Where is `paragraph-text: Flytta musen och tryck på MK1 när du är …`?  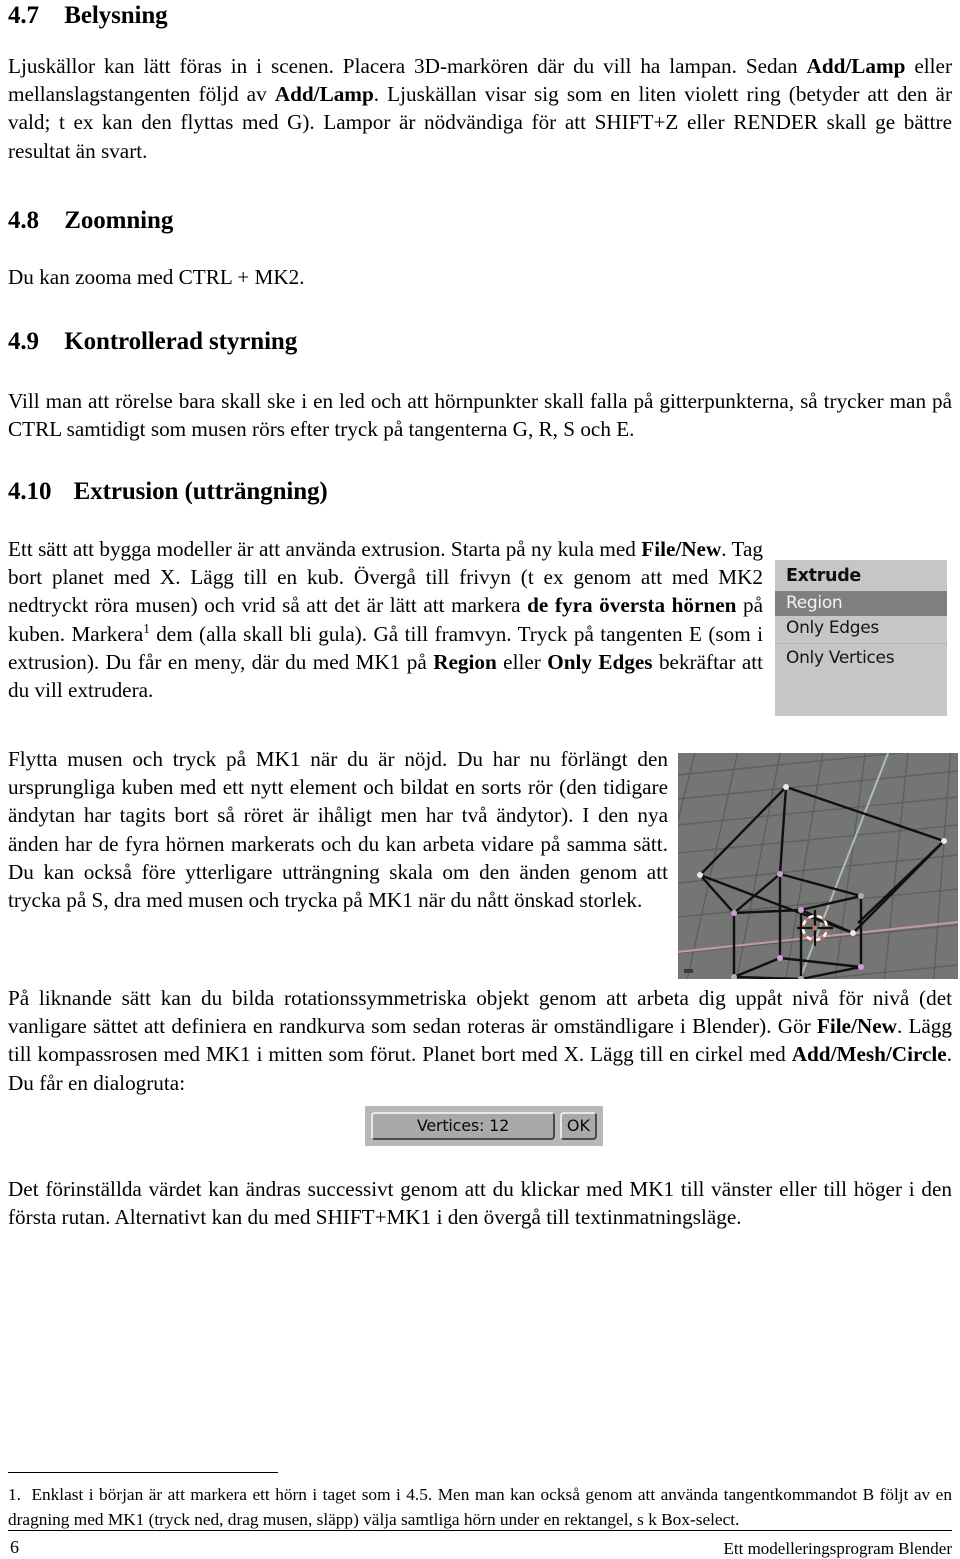 paragraph-text: Flytta musen och tryck på MK1 när du är … is located at coordinates (338, 830).